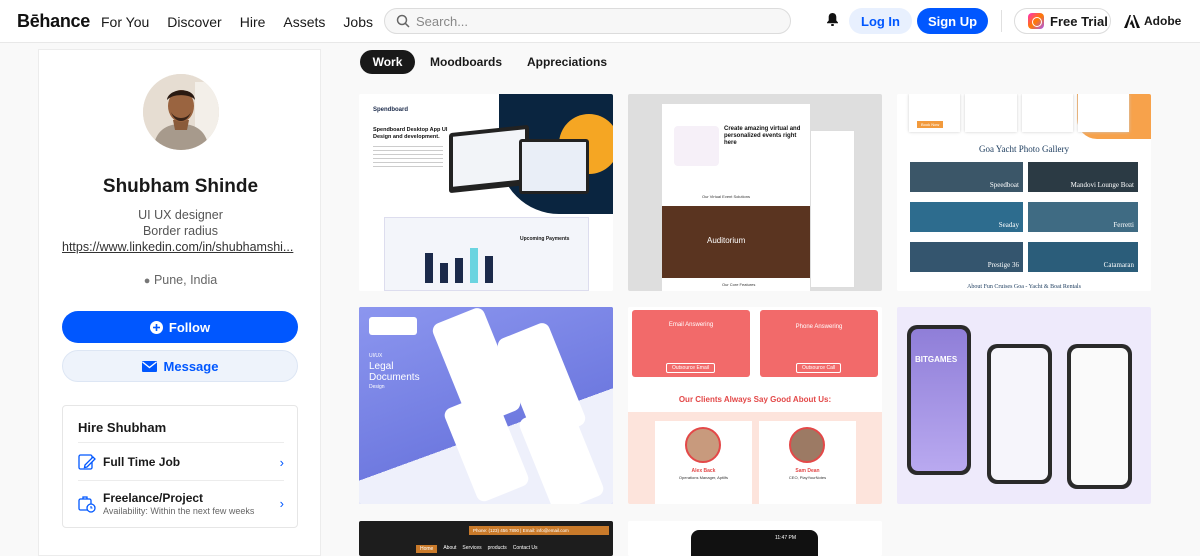  Describe the element at coordinates (185, 280) in the screenshot. I see `location-label: Pune, India` at that location.